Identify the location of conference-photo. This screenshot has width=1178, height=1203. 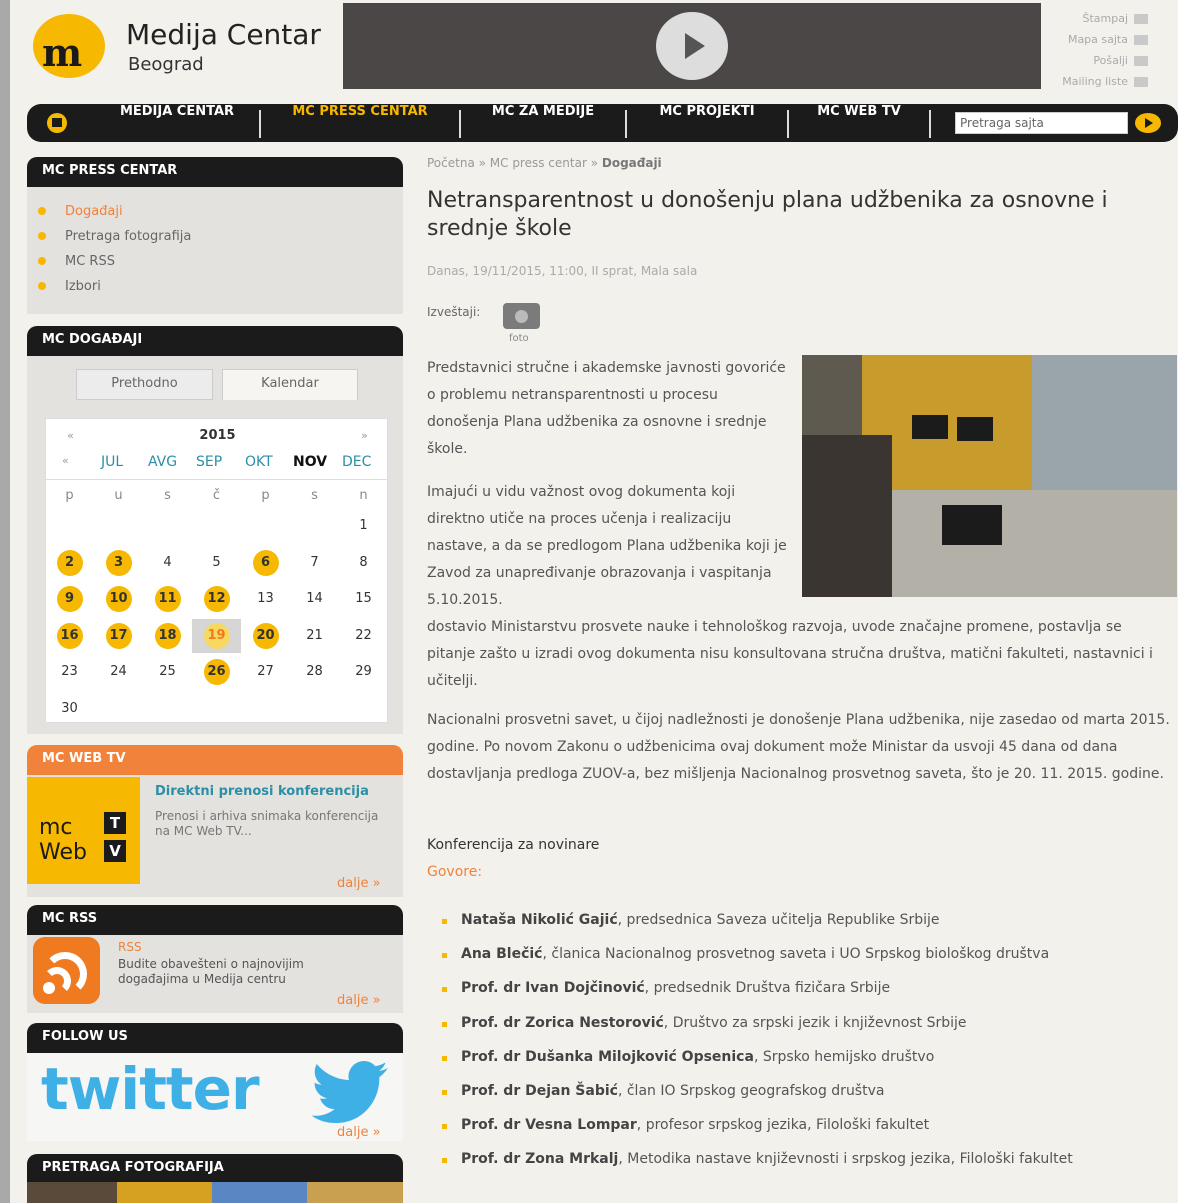
(989, 476).